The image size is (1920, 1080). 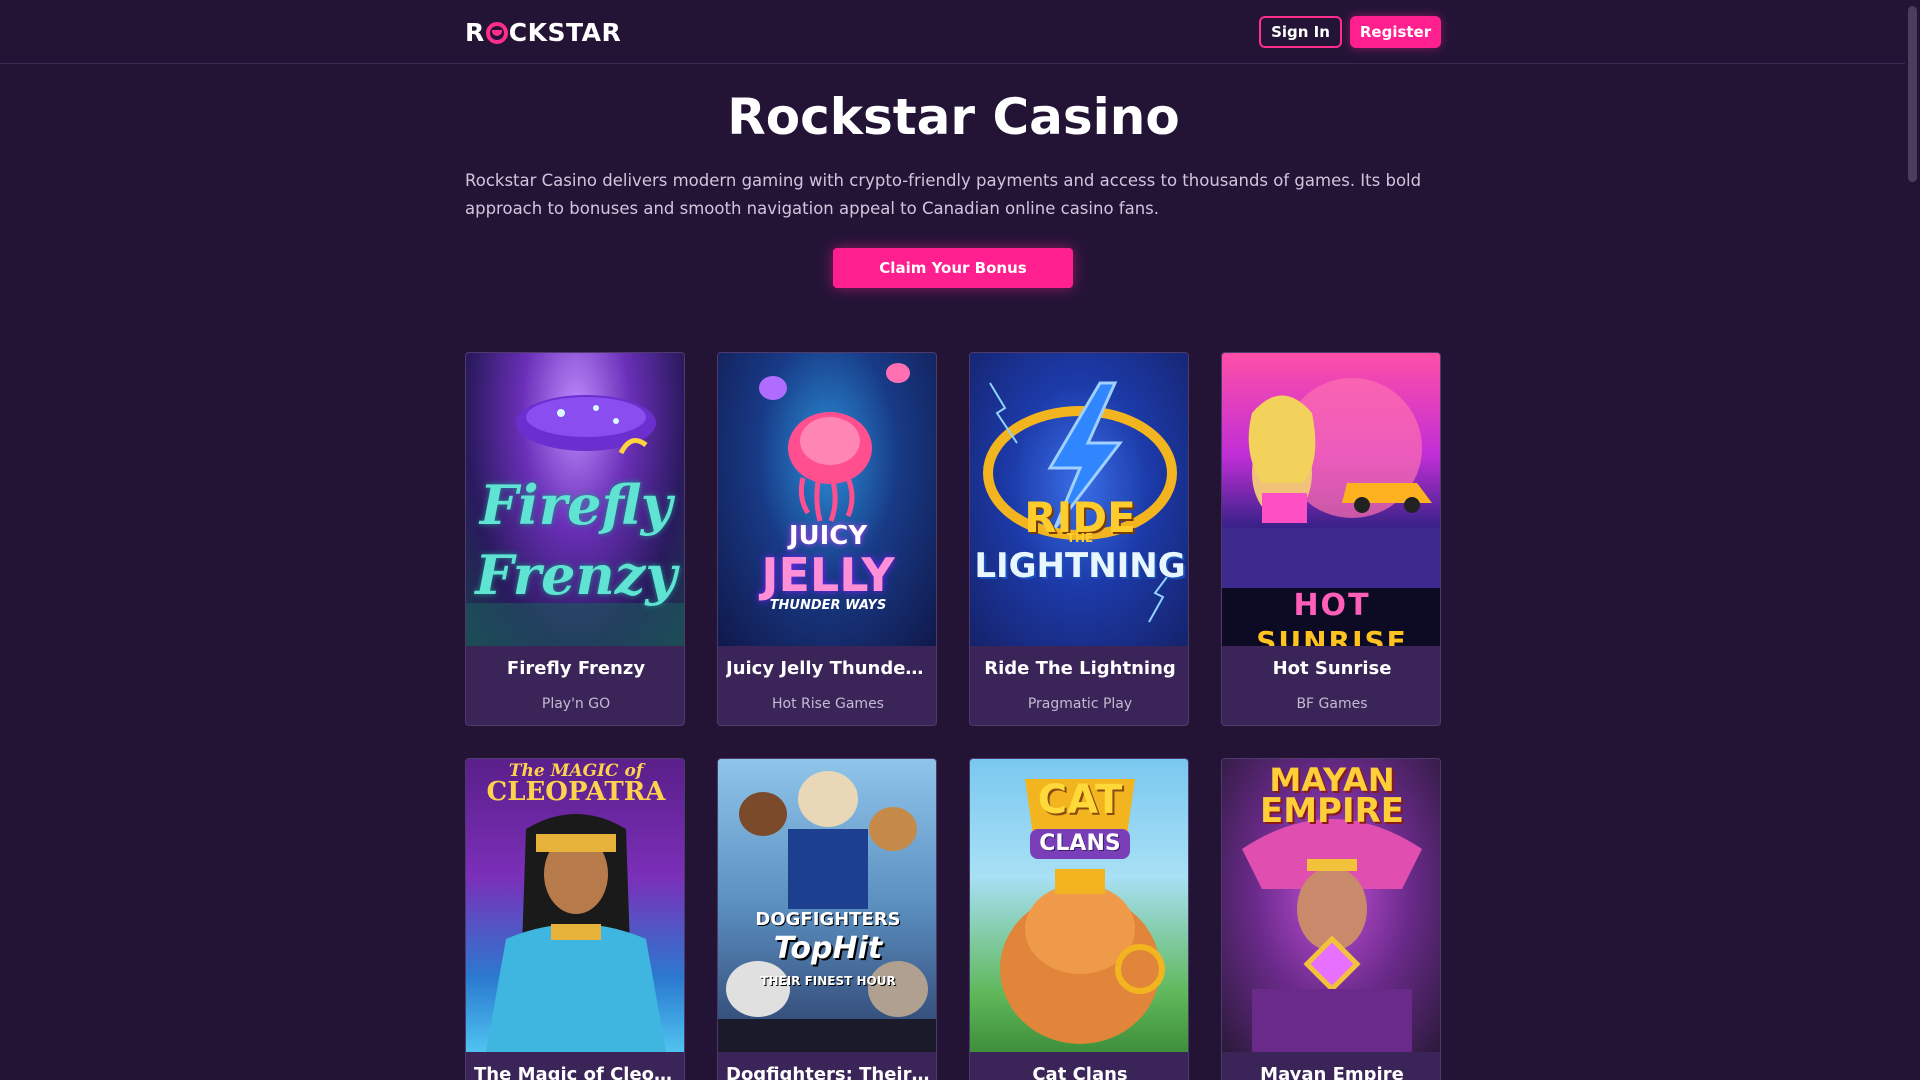 I want to click on game-name: The Magic of Cleopatra, so click(x=576, y=1072).